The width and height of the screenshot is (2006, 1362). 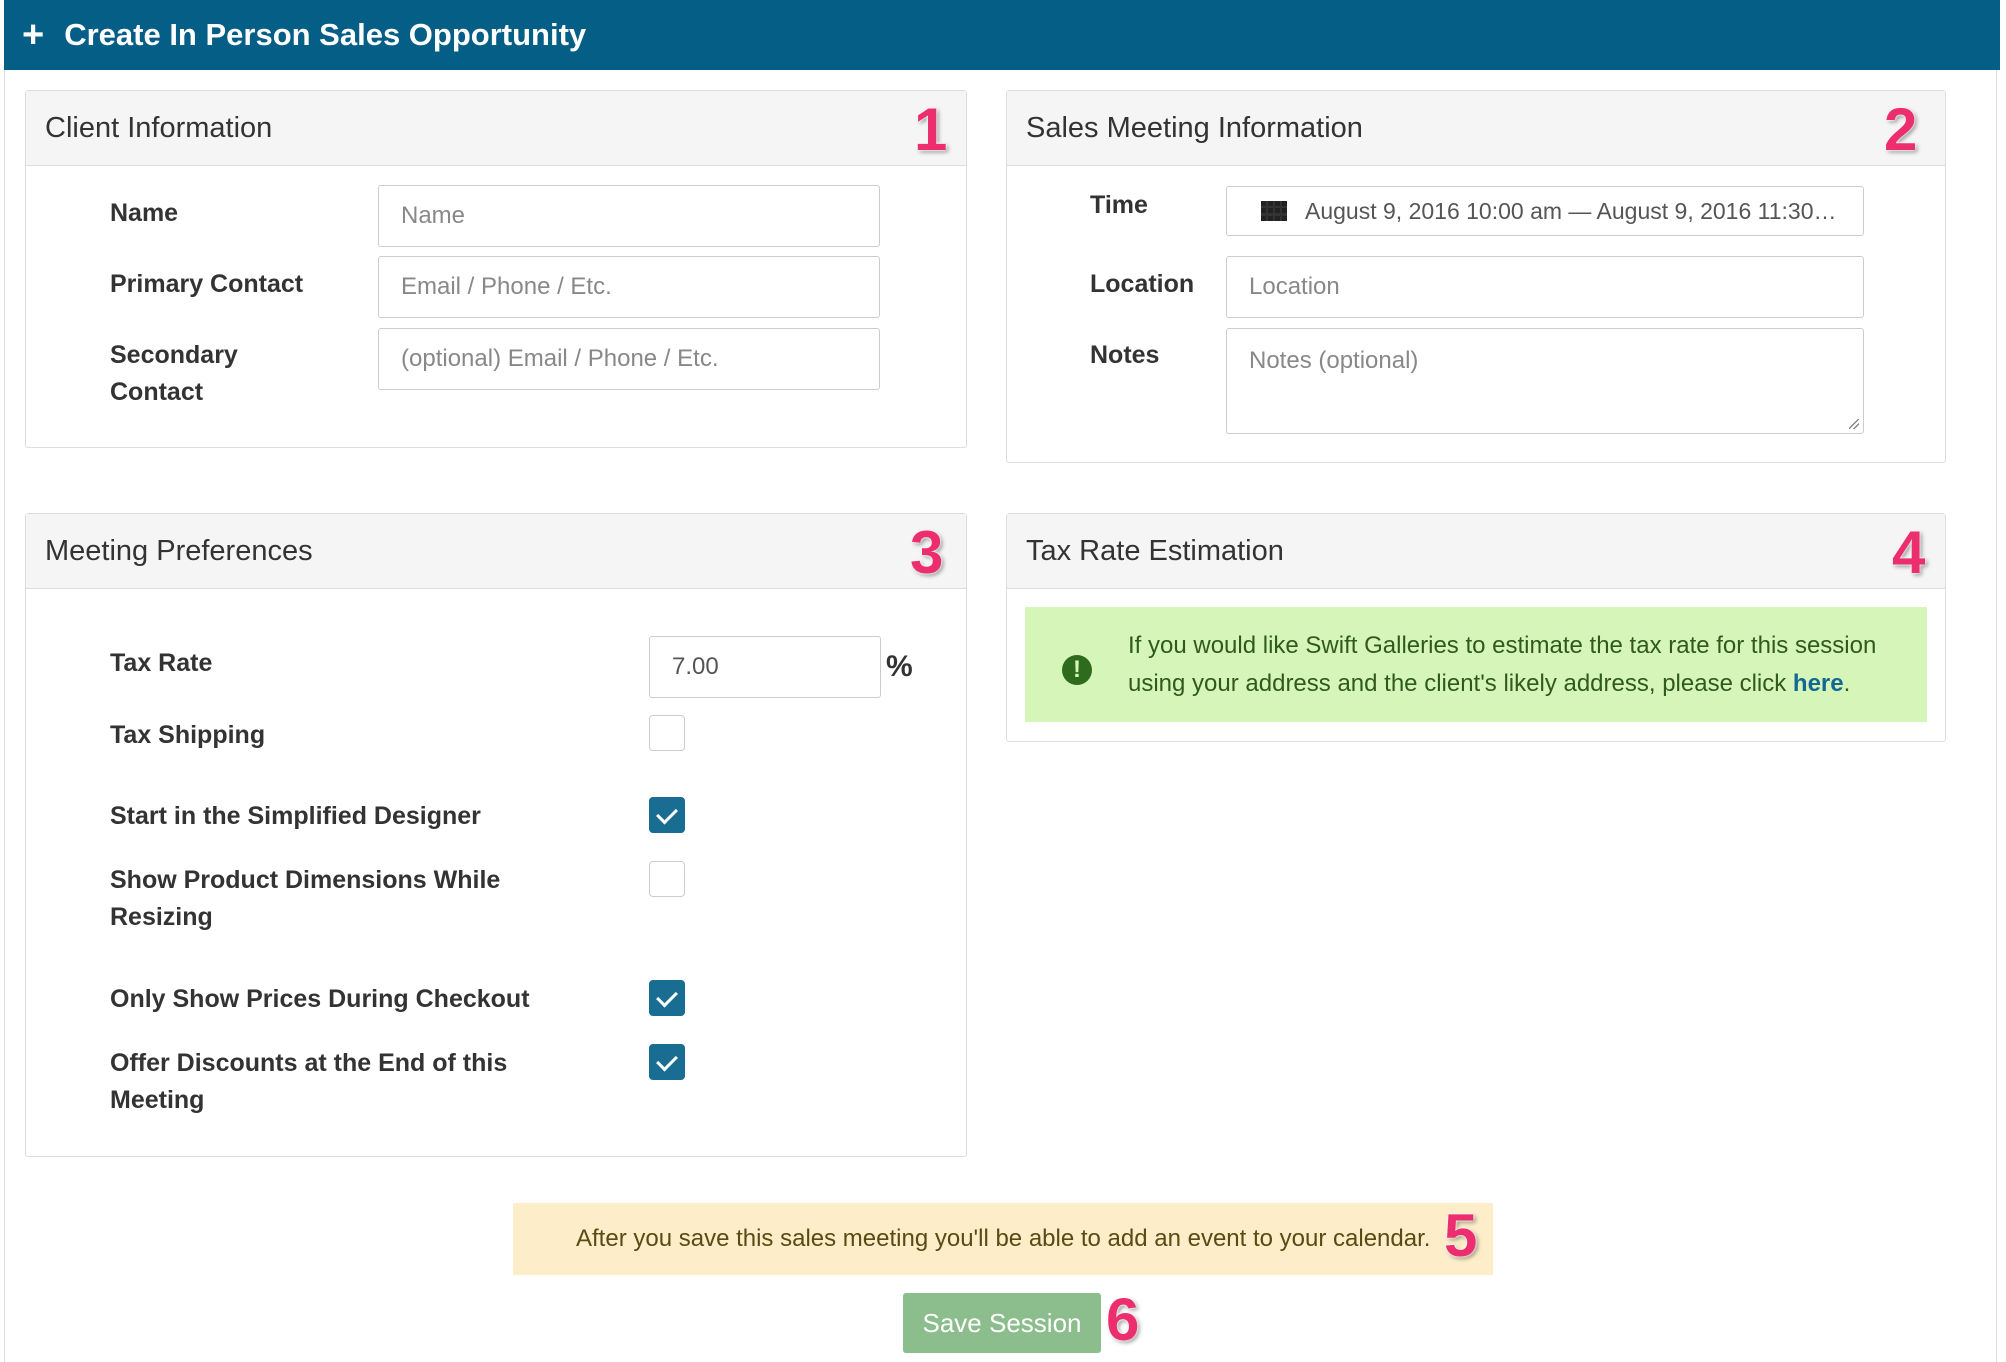 What do you see at coordinates (1854, 424) in the screenshot?
I see `resize-handle-icon` at bounding box center [1854, 424].